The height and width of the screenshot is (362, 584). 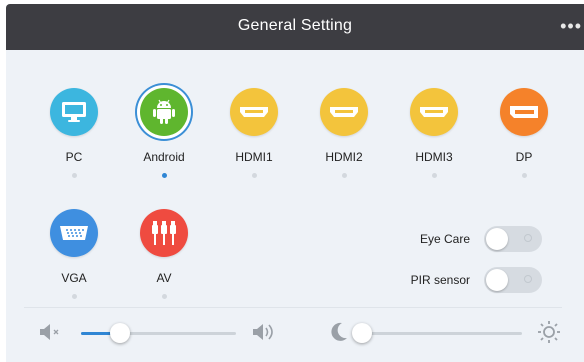 I want to click on source-label: VGA, so click(x=74, y=278).